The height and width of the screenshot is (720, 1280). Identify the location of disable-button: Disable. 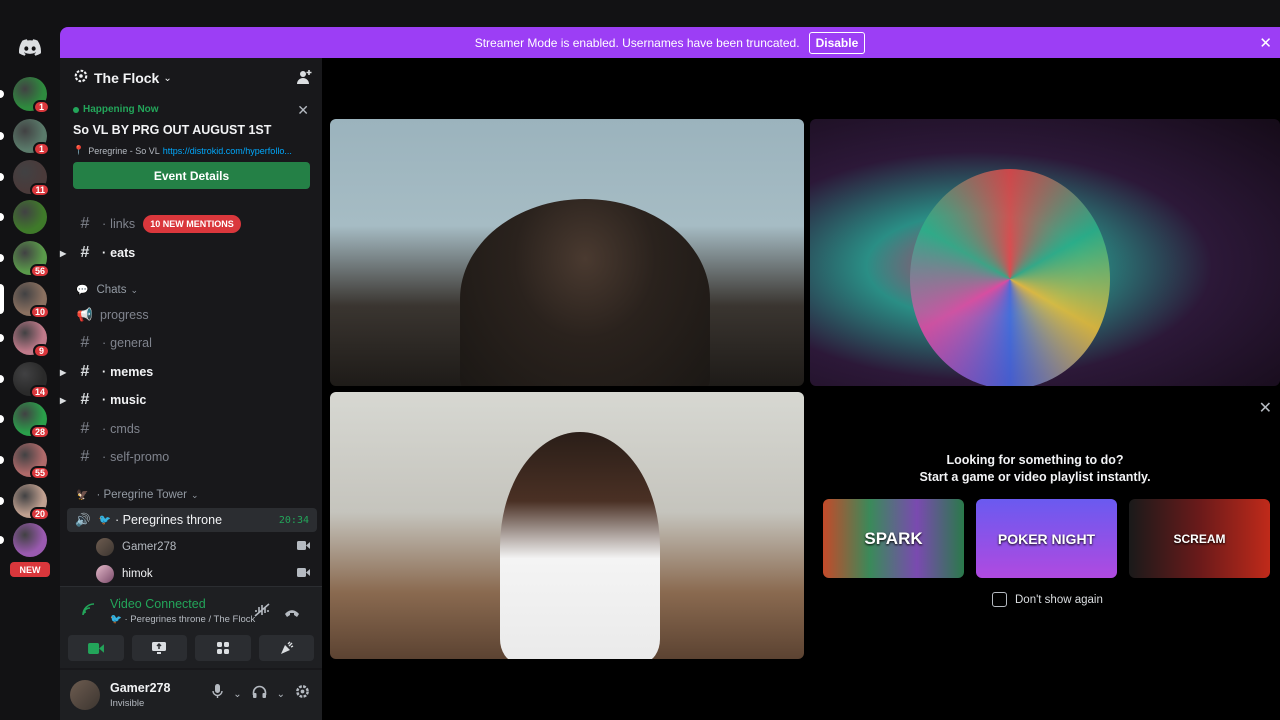
(837, 42).